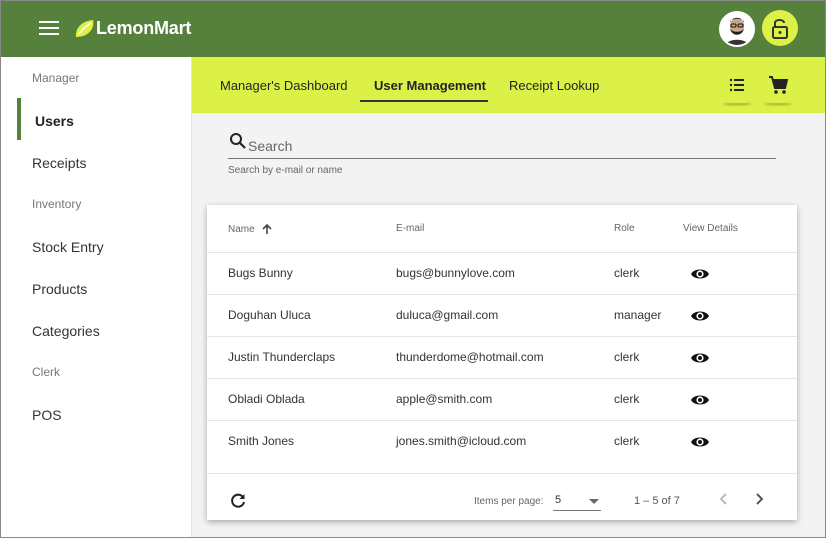 Image resolution: width=826 pixels, height=538 pixels. I want to click on chevron-left-icon, so click(724, 499).